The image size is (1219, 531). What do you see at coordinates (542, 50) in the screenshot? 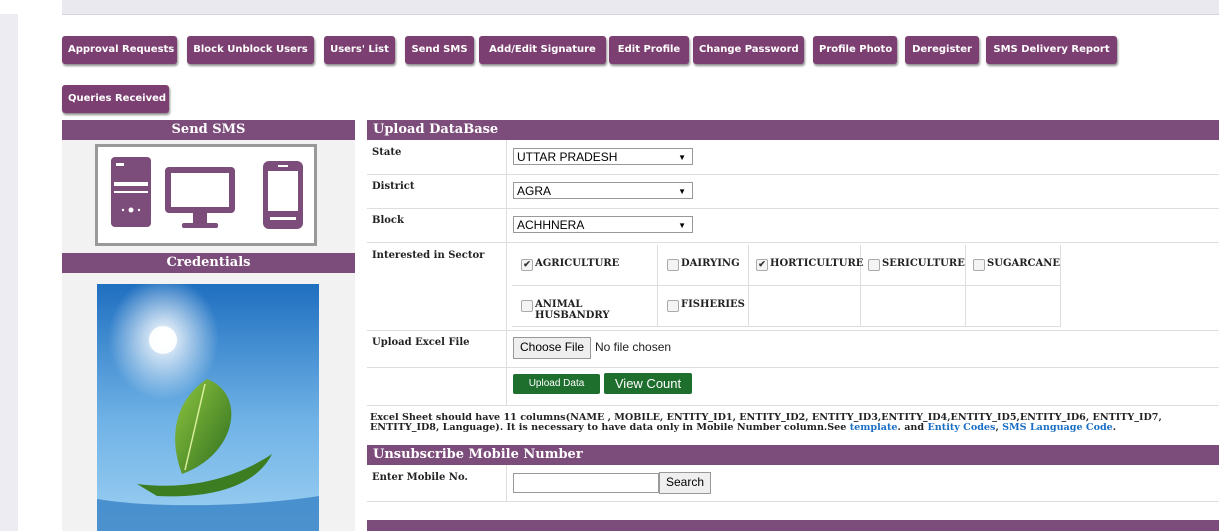
I see `nav-add-edit-signature: Add/Edit Signature` at bounding box center [542, 50].